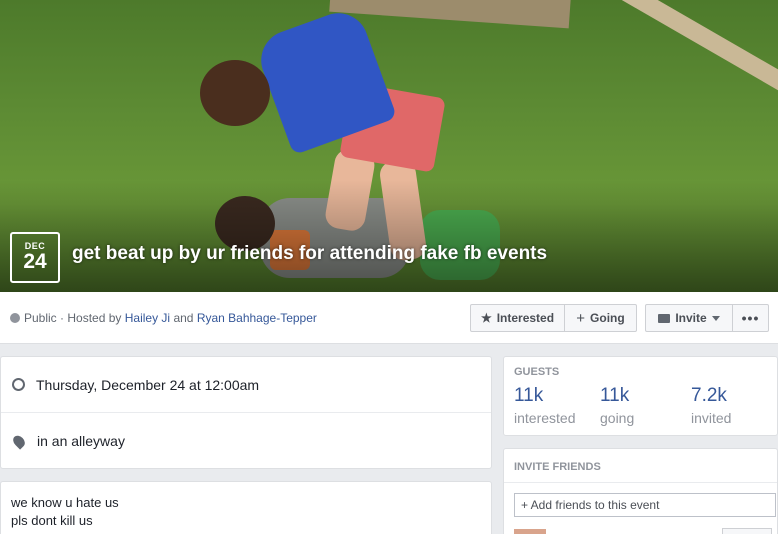 The image size is (778, 534). I want to click on interested-button-label: Interested, so click(525, 318).